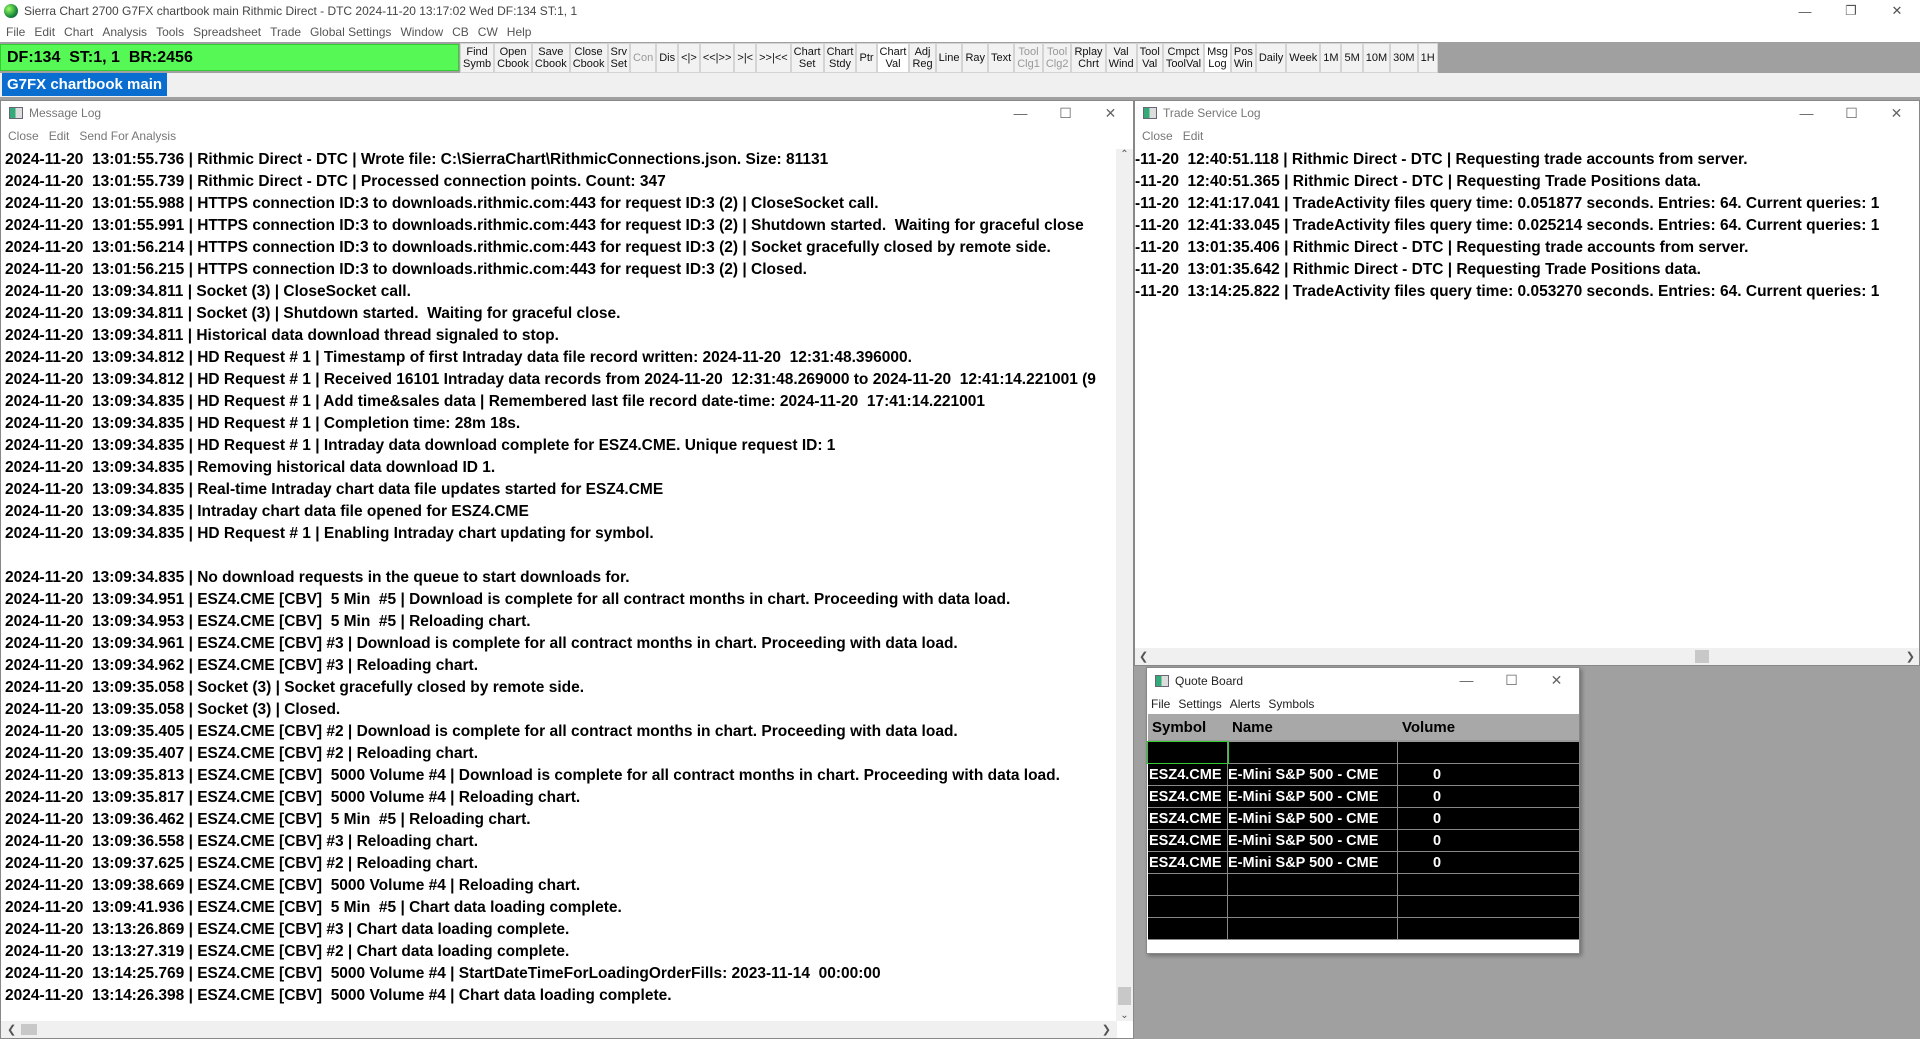 This screenshot has height=1039, width=1920. I want to click on toolbar-button-srv-set: Srv Set, so click(619, 58).